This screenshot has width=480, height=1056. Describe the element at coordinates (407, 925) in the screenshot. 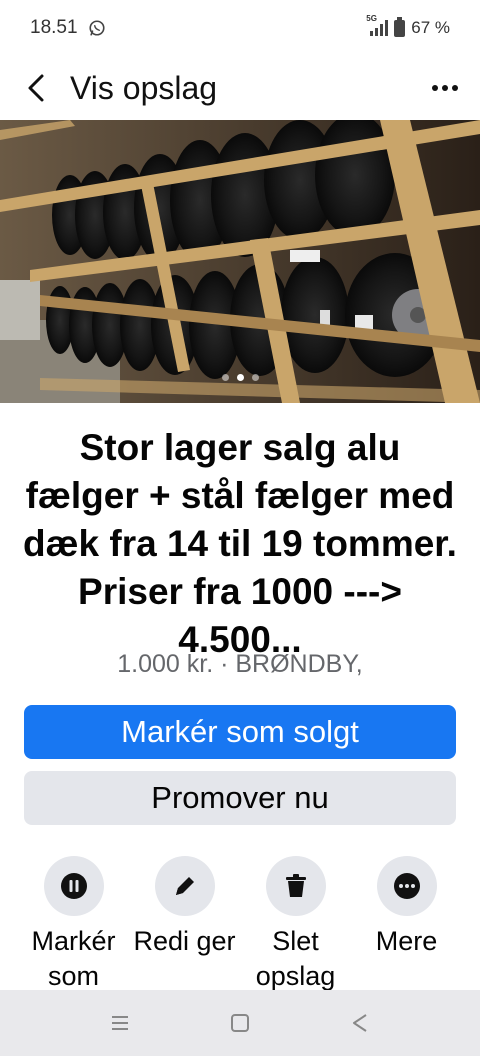

I see `action-more: Mere` at that location.